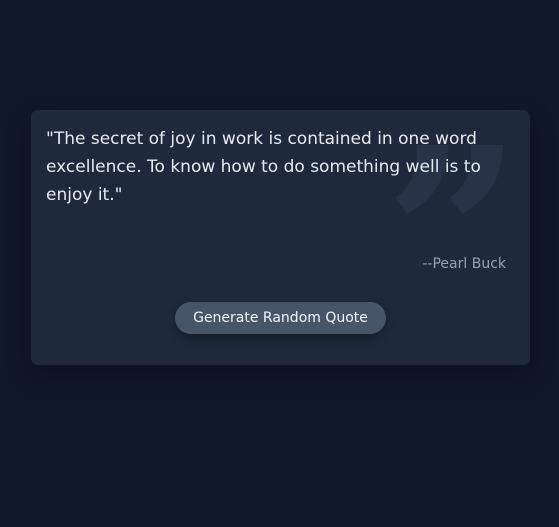  What do you see at coordinates (280, 318) in the screenshot?
I see `generate-random-quote-button: Generate Random Quote` at bounding box center [280, 318].